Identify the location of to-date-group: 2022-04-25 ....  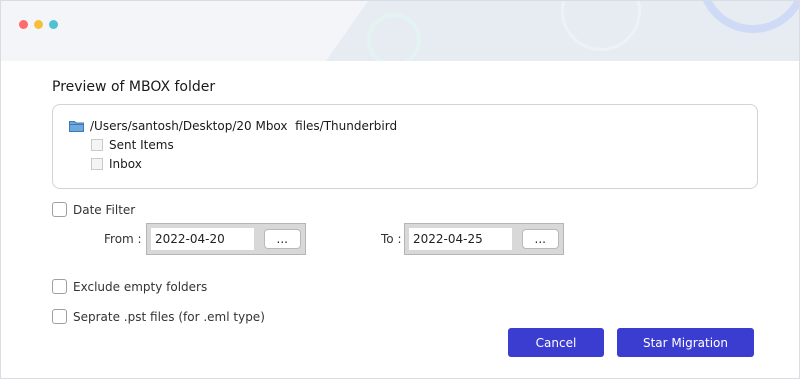
(484, 239).